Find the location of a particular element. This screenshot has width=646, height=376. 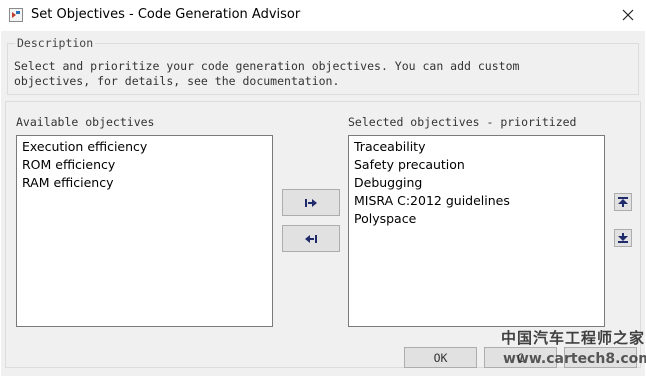

list-item: Polyspace is located at coordinates (476, 219).